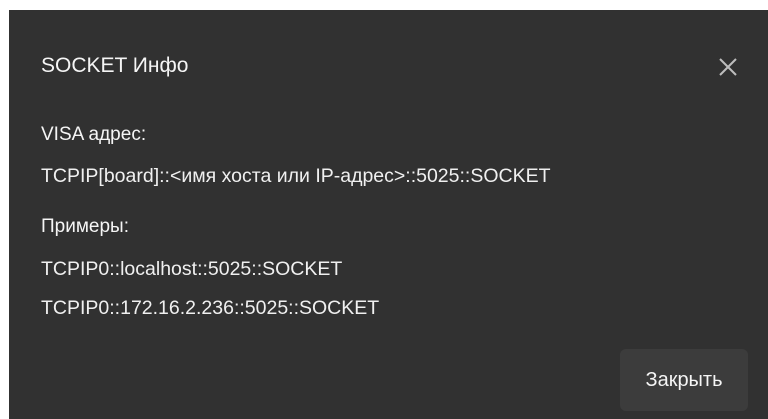 The image size is (768, 419). I want to click on close-icon, so click(728, 67).